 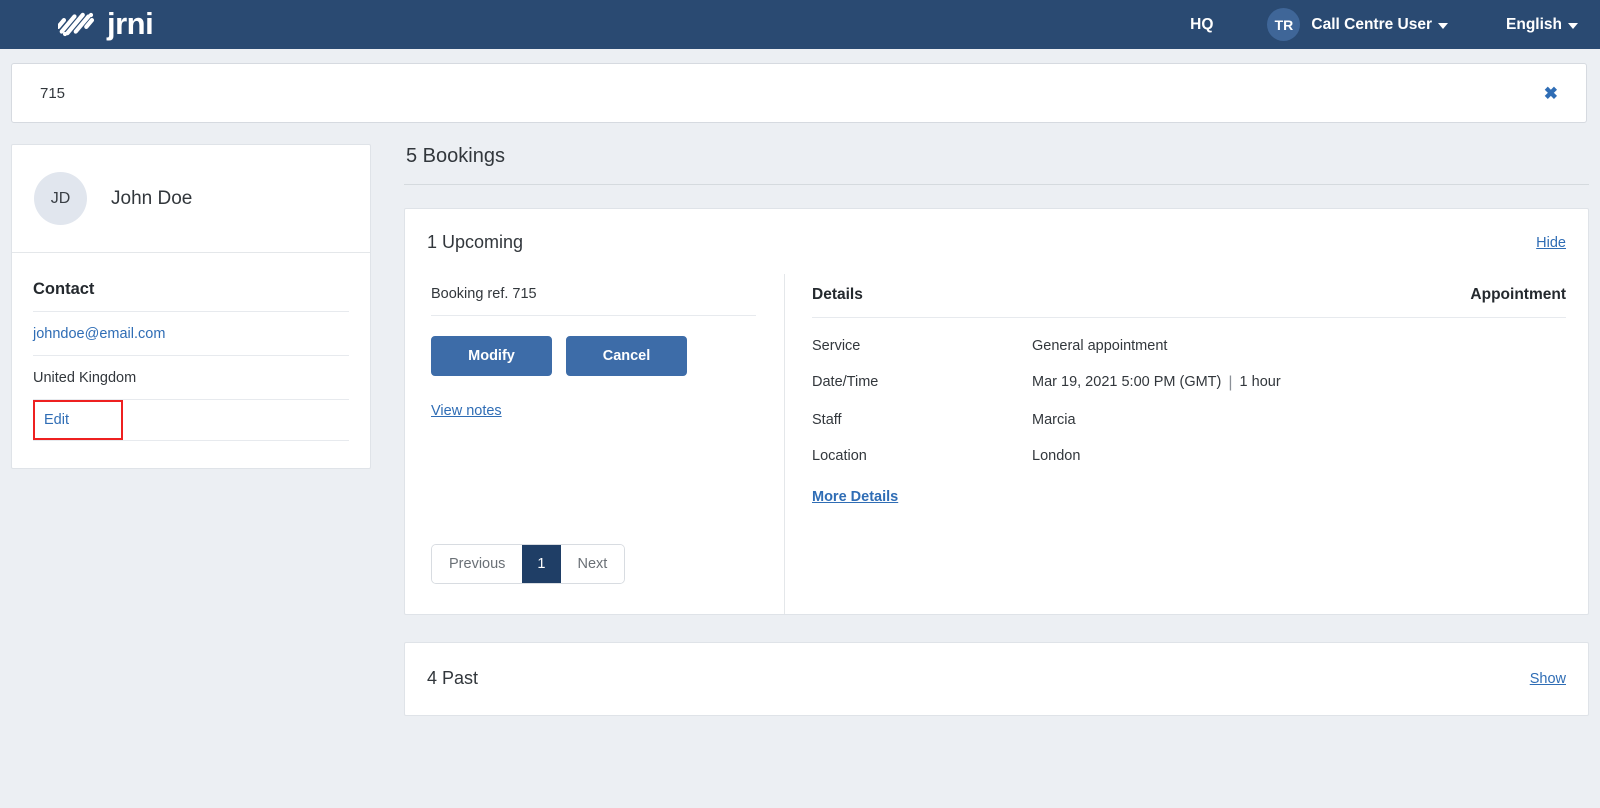 I want to click on past-bookings-panel: 4 Past Show, so click(x=996, y=679).